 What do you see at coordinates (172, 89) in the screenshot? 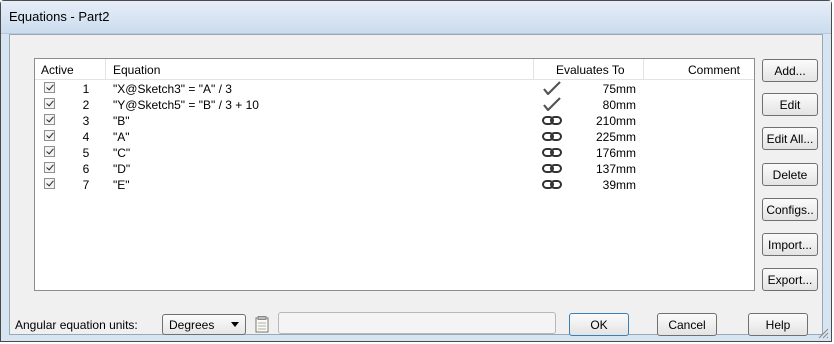
I see `equation-text: "X@Sketch3" = "A" / 3` at bounding box center [172, 89].